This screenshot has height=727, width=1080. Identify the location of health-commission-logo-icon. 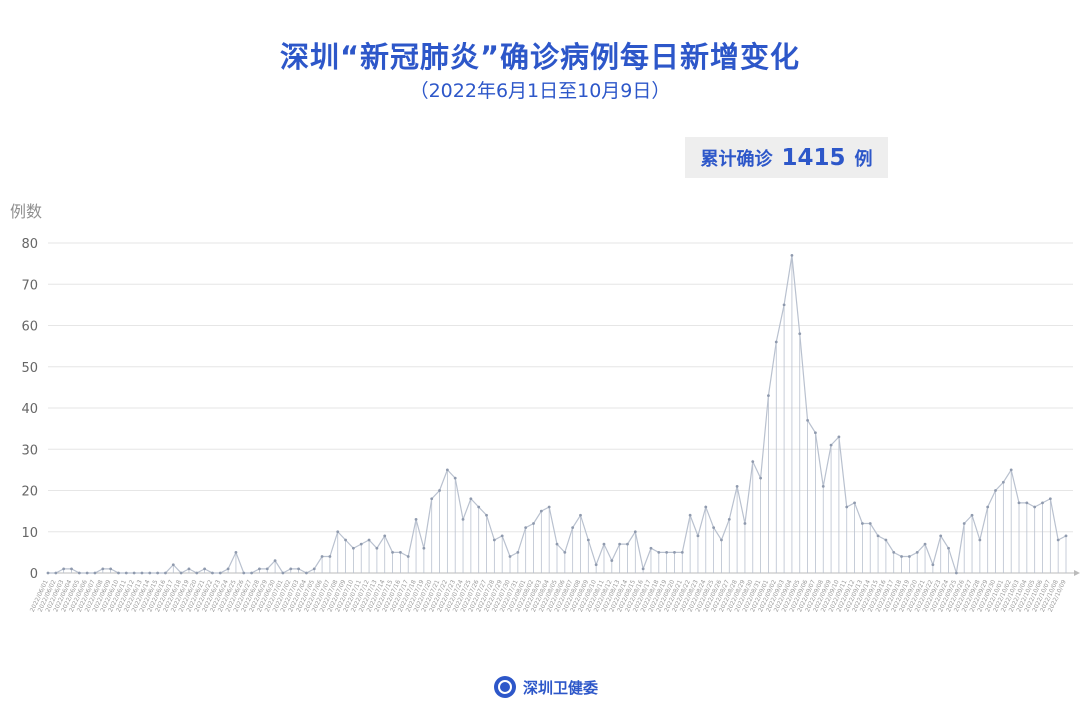
(505, 687).